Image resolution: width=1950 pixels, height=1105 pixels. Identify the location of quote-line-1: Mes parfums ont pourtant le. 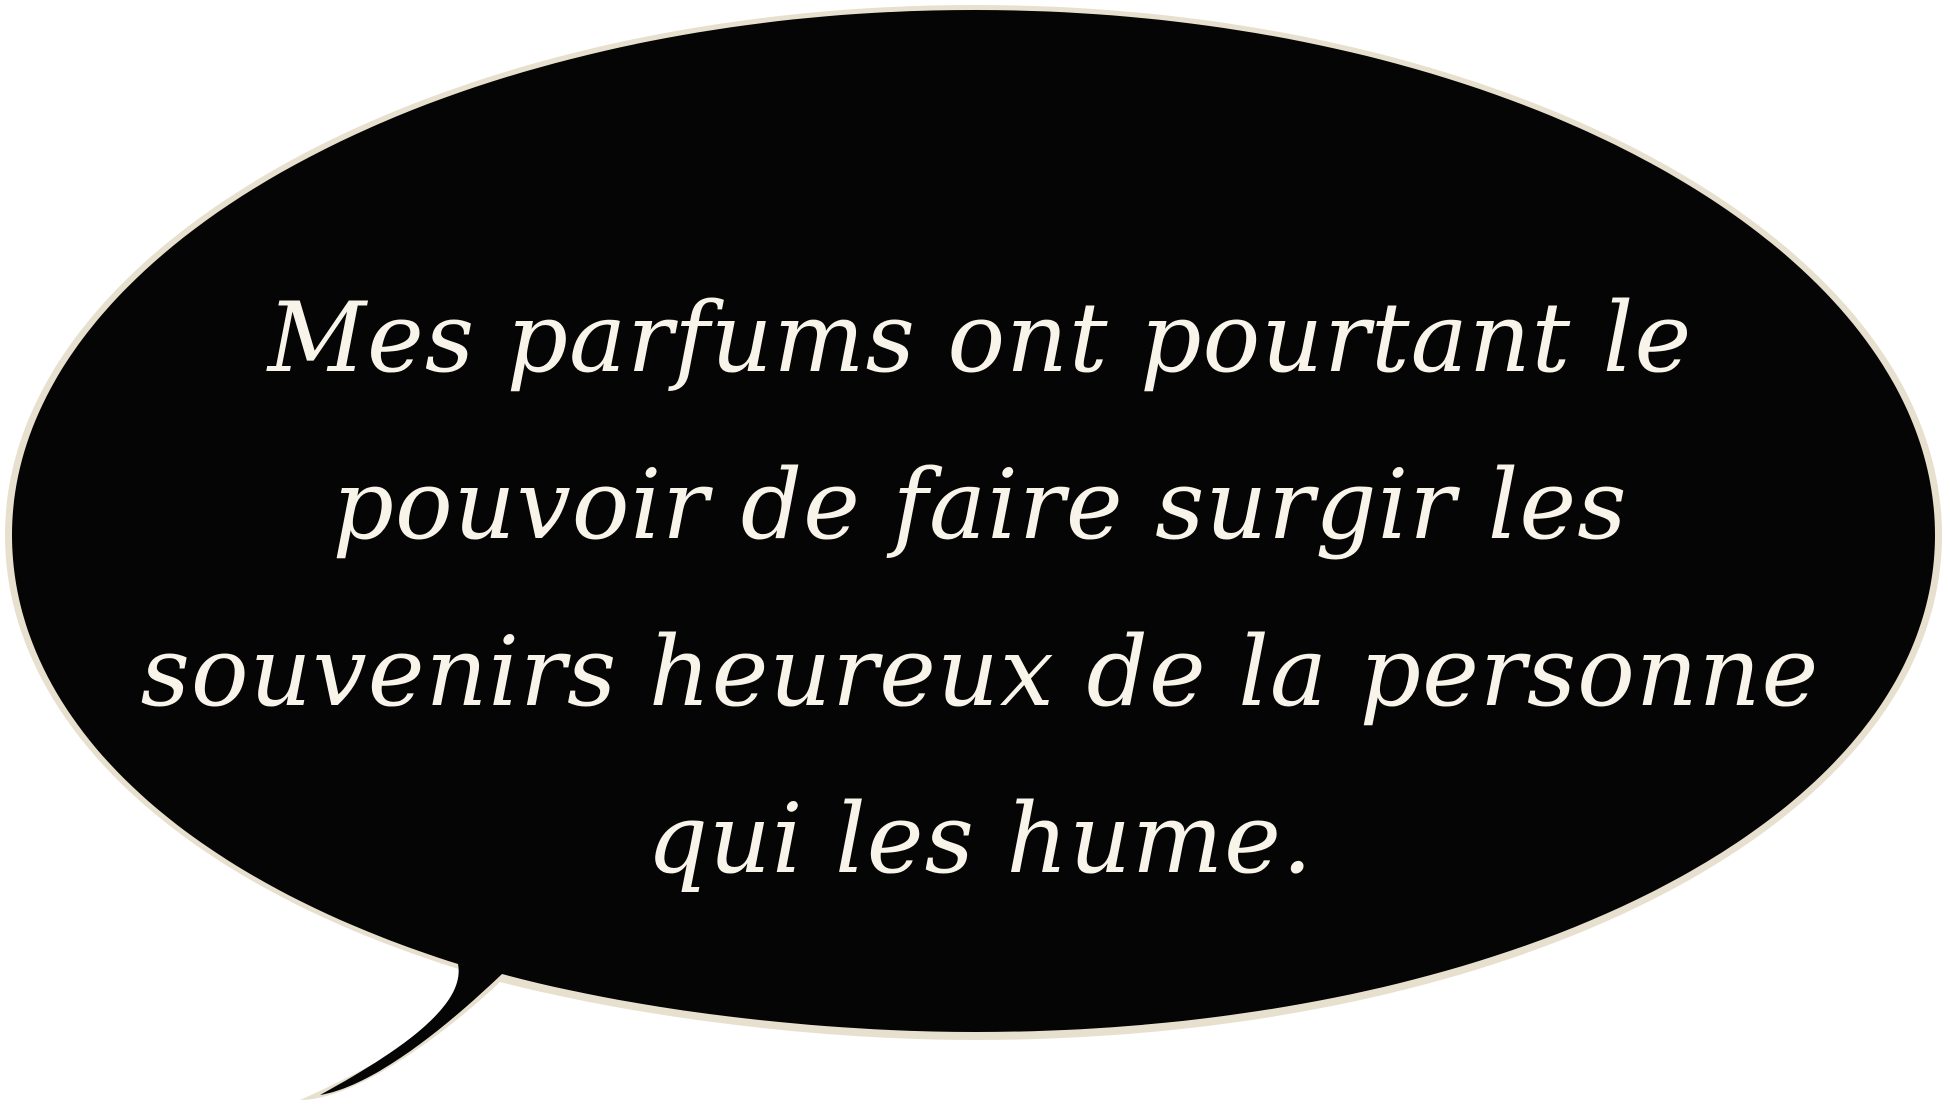
(980, 338).